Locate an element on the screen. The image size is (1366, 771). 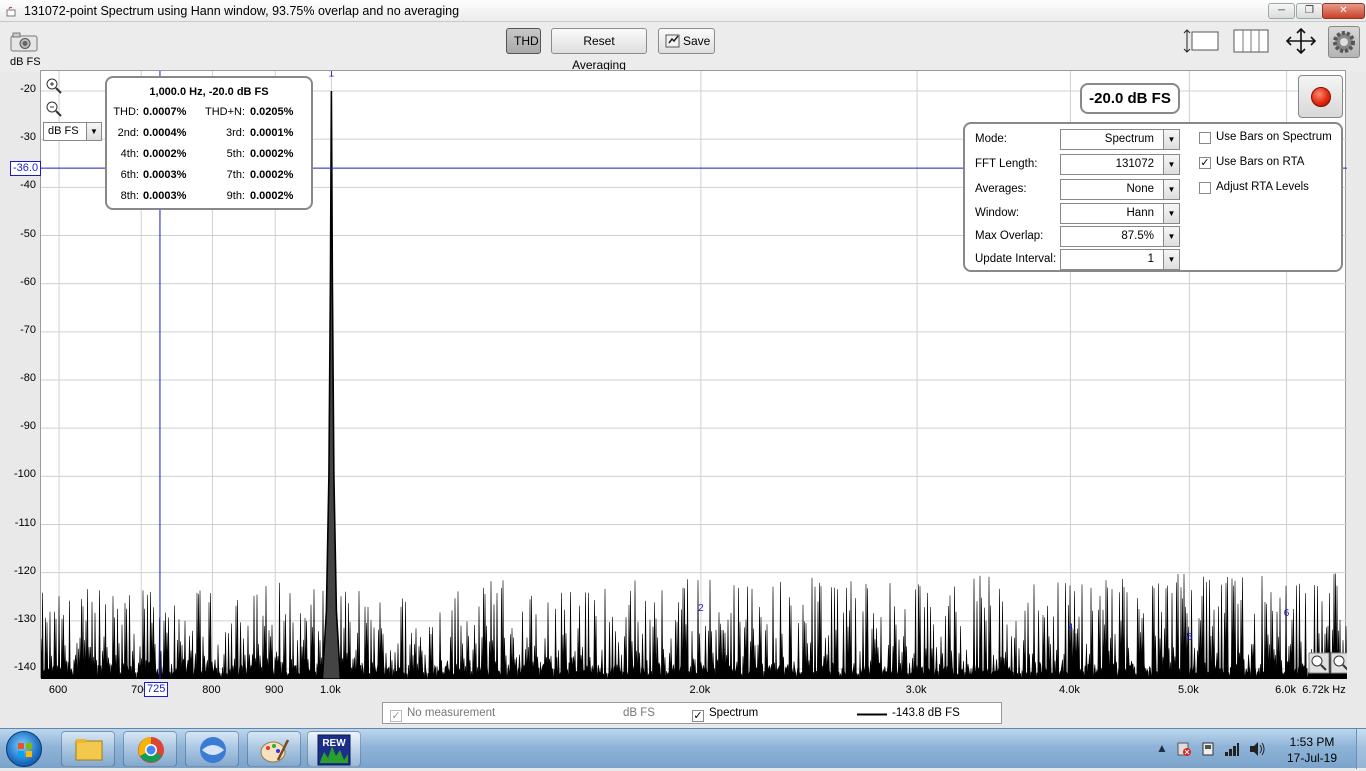
spectrum-label: Spectrum is located at coordinates (734, 713).